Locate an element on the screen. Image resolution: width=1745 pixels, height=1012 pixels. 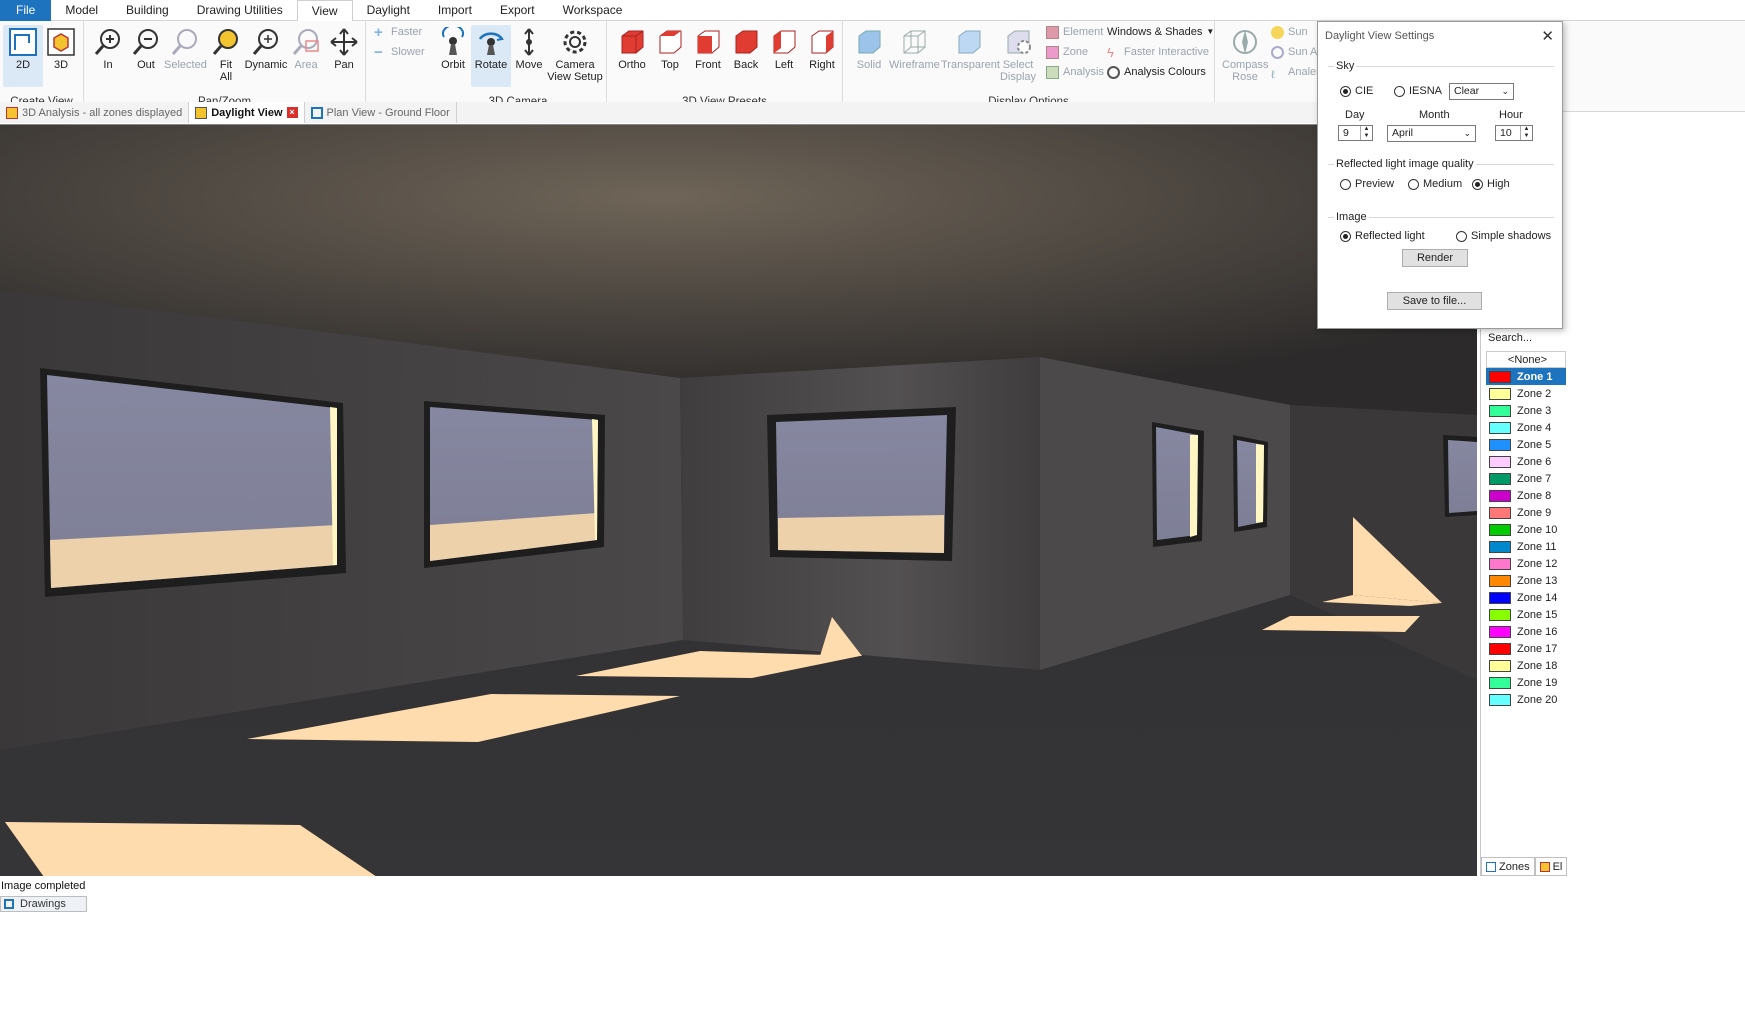
tab-zones: Zones is located at coordinates (1508, 866).